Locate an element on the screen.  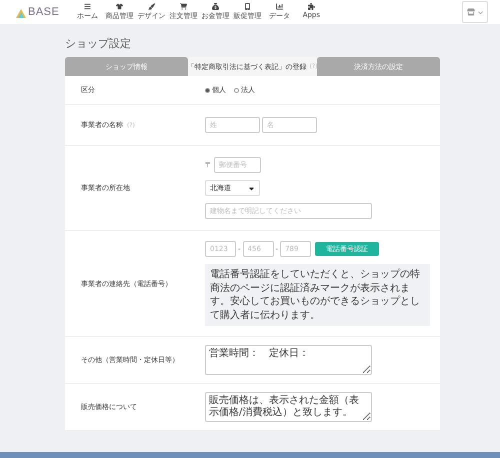
brush-icon is located at coordinates (151, 6).